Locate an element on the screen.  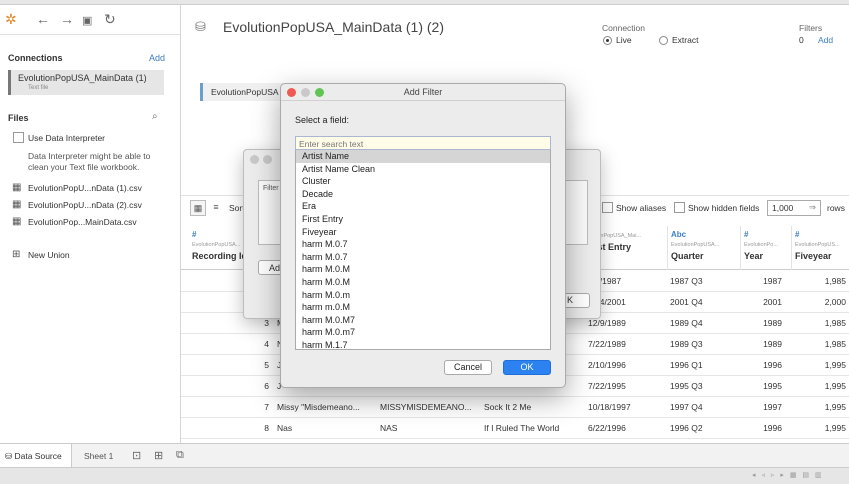
cancel-button: Cancel is located at coordinates (468, 367).